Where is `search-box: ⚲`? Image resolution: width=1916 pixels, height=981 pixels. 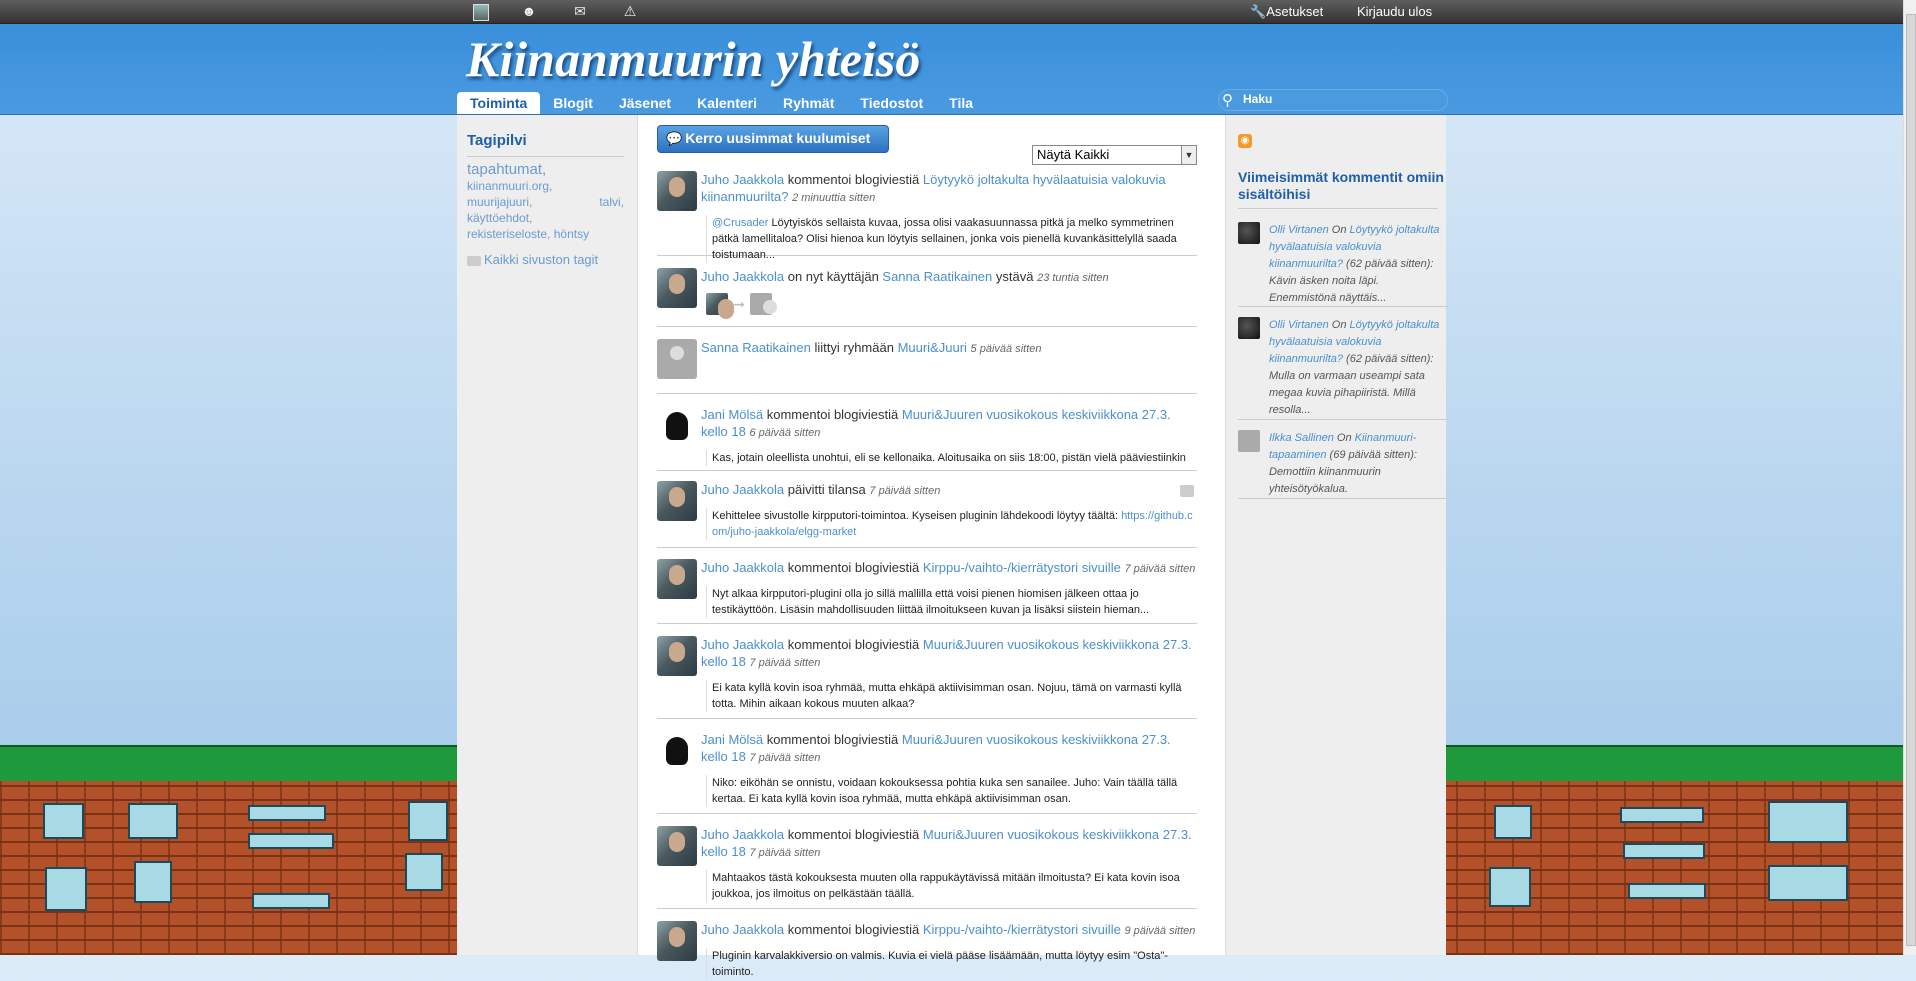
search-box: ⚲ is located at coordinates (1333, 100).